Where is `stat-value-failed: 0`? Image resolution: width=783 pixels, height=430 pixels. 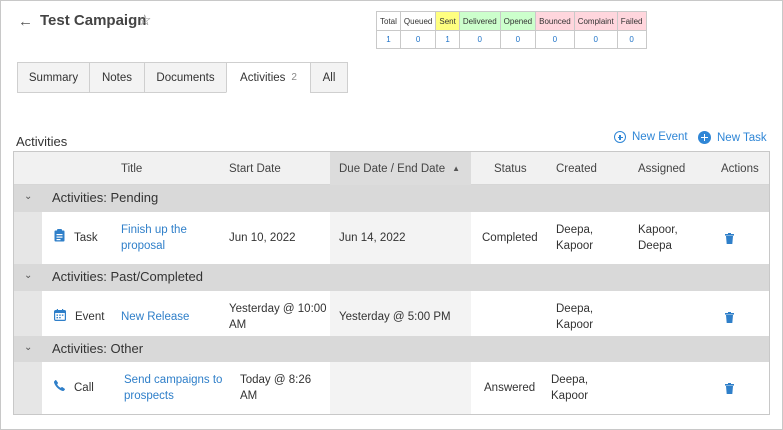
stat-value-failed: 0 is located at coordinates (631, 39).